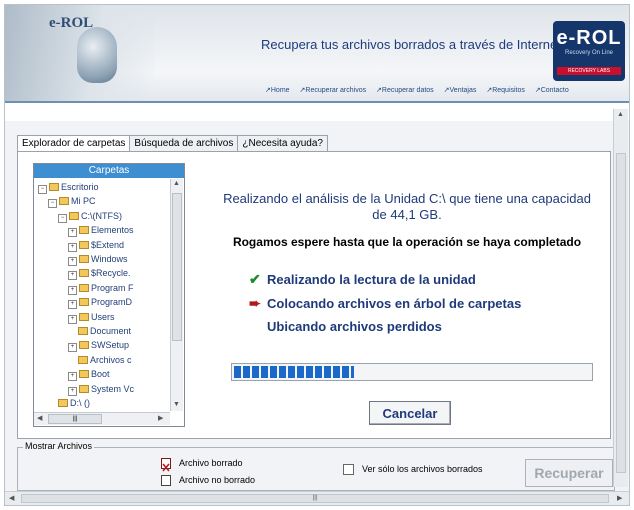  I want to click on tree-item-label: Escritorio, so click(80, 187).